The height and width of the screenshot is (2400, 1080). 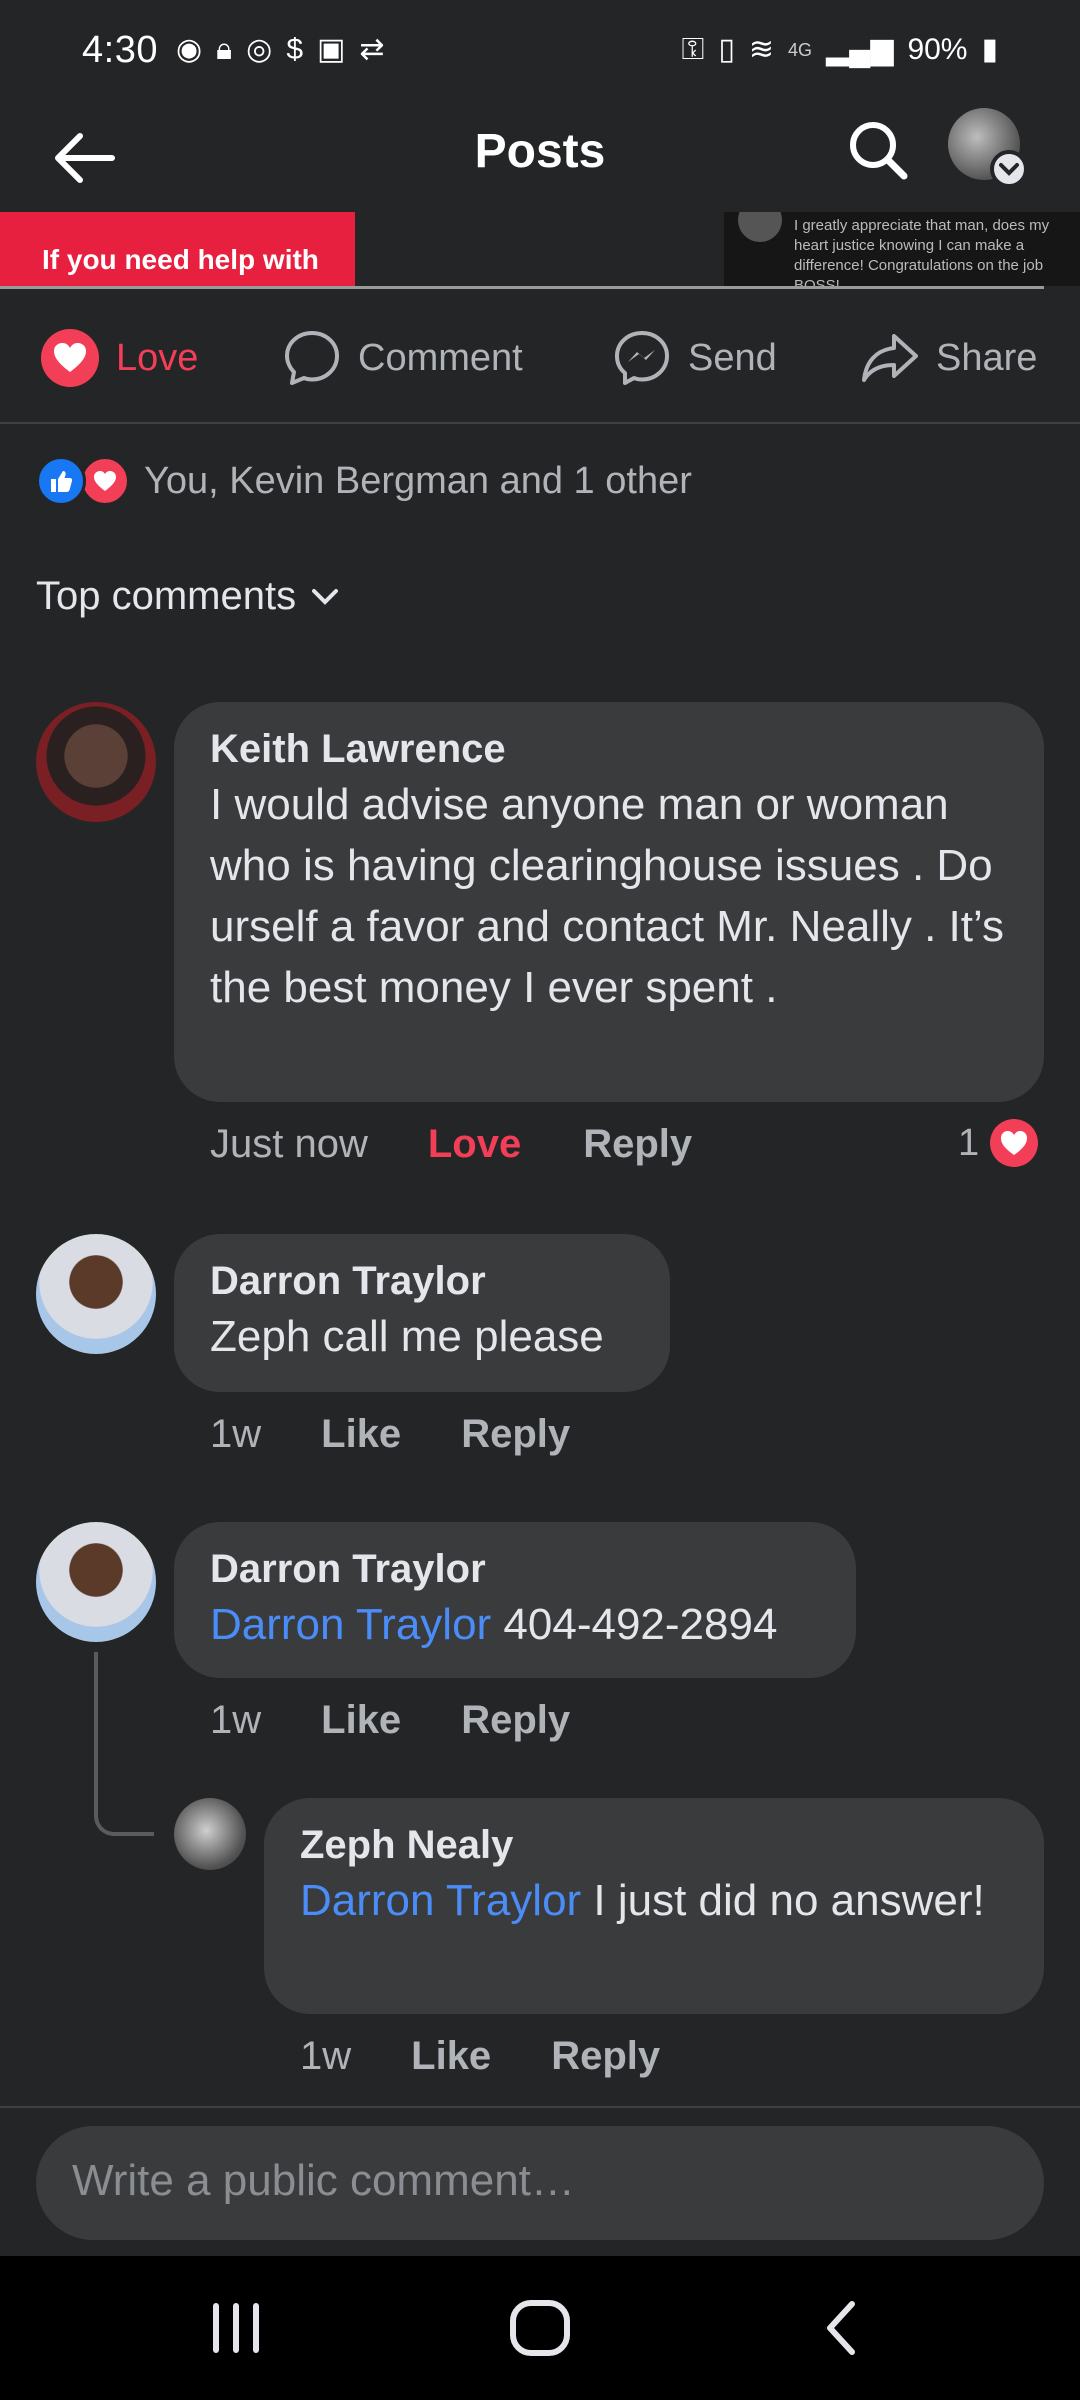 What do you see at coordinates (937, 49) in the screenshot?
I see `battery-level: 90%` at bounding box center [937, 49].